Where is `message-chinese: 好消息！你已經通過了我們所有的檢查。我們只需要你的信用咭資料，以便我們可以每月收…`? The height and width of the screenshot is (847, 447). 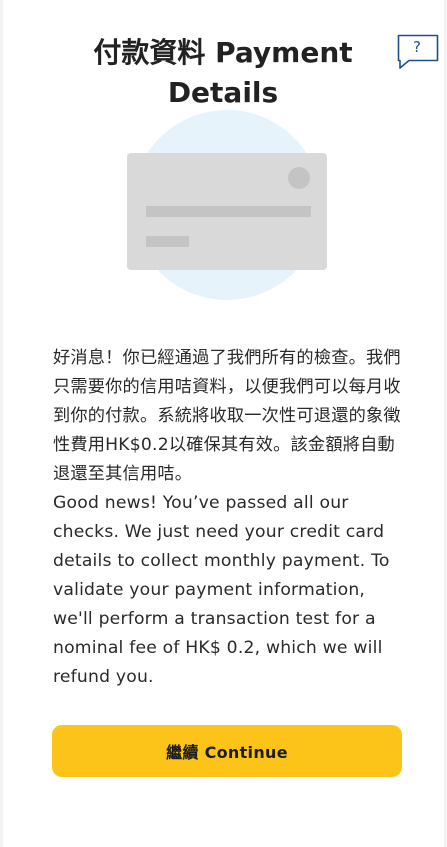 message-chinese: 好消息！你已經通過了我們所有的檢查。我們只需要你的信用咭資料，以便我們可以每月收… is located at coordinates (227, 416).